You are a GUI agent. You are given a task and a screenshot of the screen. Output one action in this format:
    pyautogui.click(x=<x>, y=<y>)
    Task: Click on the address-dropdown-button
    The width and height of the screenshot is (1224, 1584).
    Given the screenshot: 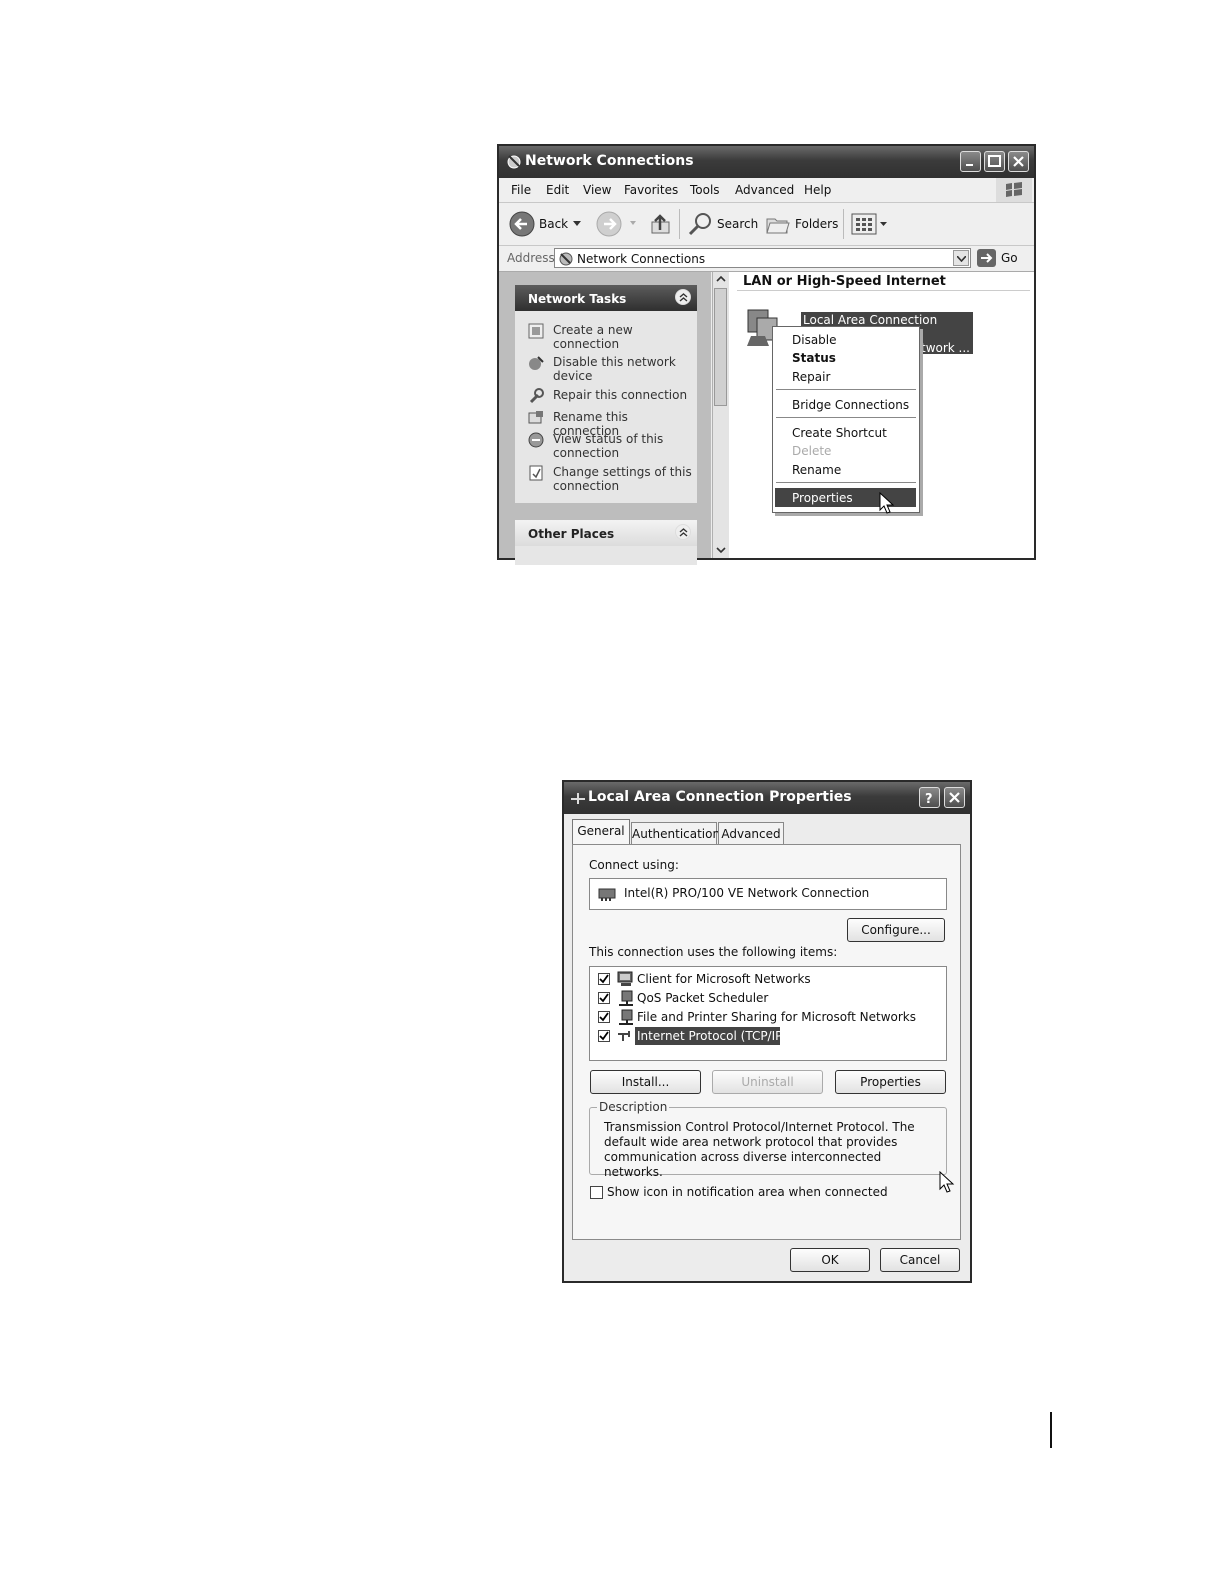 What is the action you would take?
    pyautogui.click(x=961, y=258)
    